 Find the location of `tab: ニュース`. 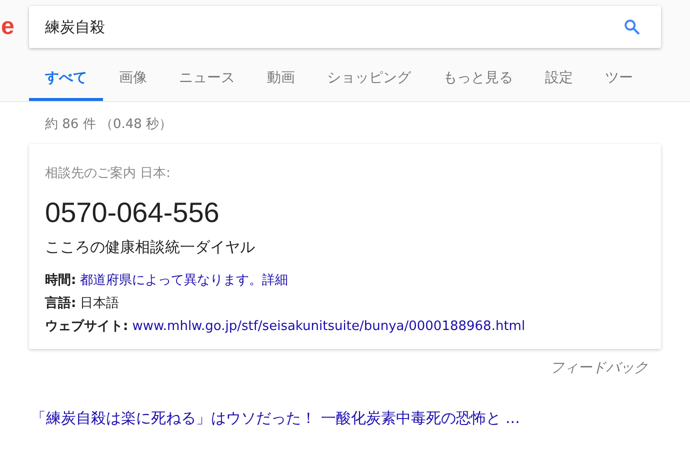

tab: ニュース is located at coordinates (207, 81).